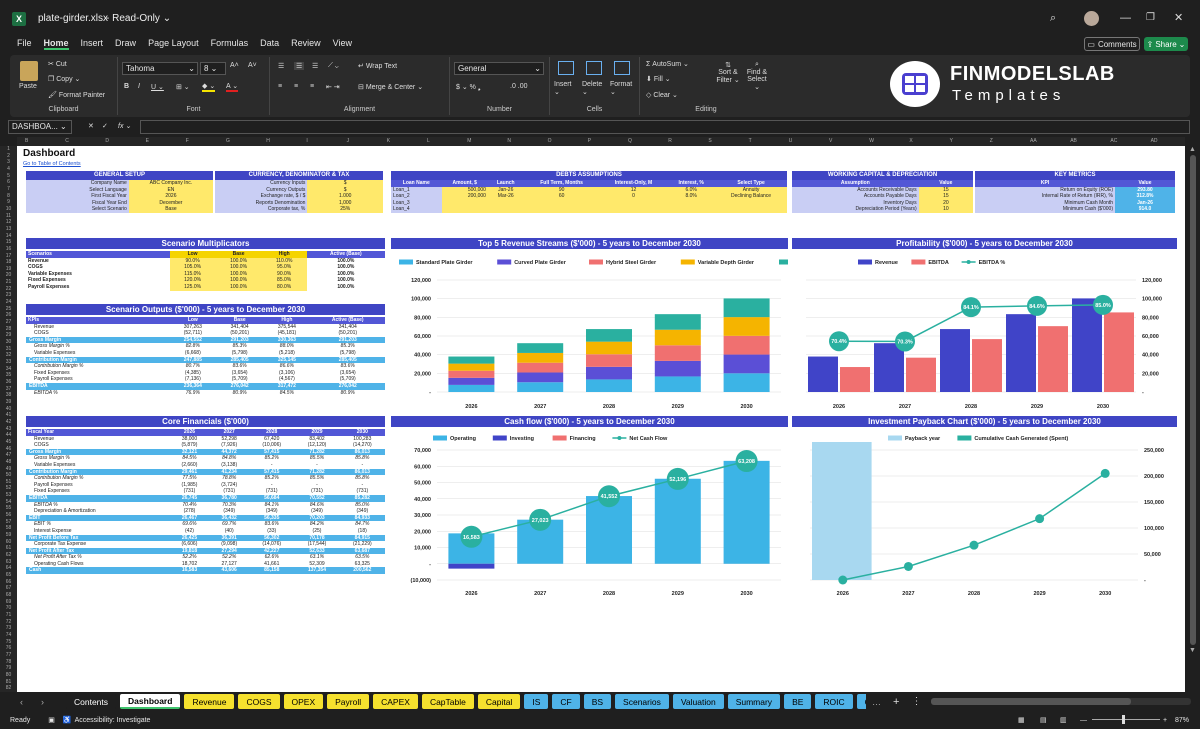 Image resolution: width=1200 pixels, height=729 pixels. I want to click on tab-be: BE, so click(798, 701).